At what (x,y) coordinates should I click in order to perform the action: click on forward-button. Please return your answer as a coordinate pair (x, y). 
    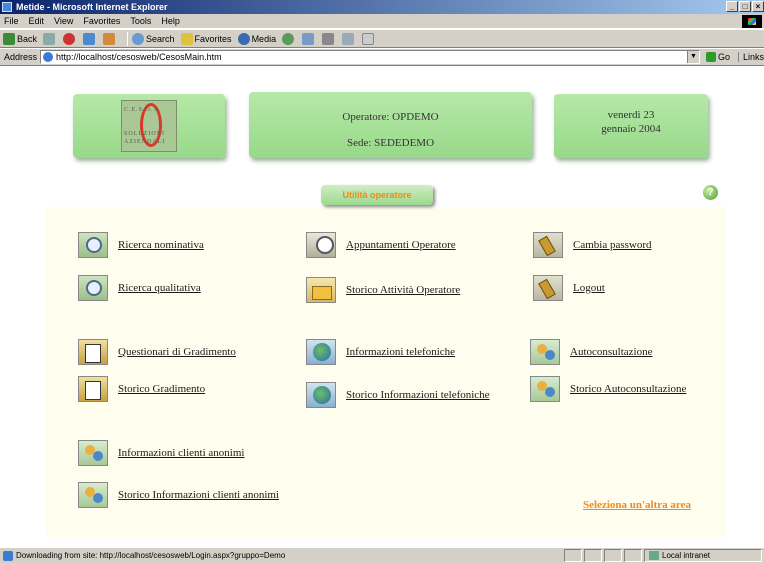
    Looking at the image, I should click on (50, 38).